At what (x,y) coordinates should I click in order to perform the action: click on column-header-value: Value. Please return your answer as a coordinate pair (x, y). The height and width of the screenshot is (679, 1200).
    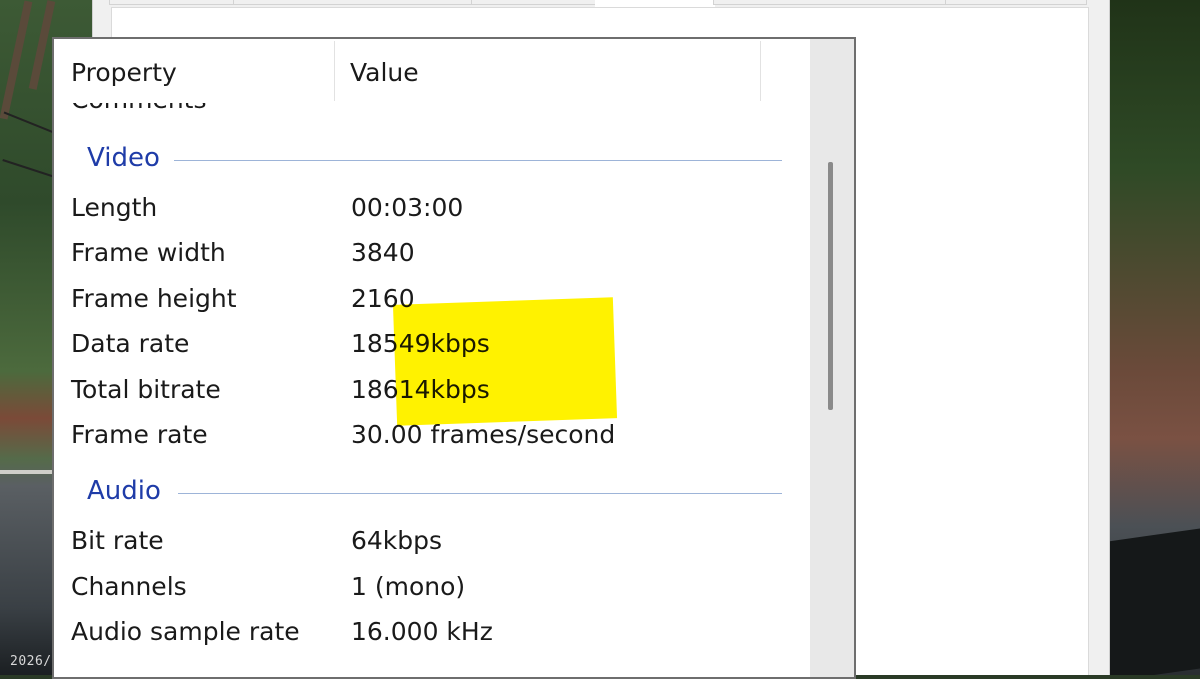
    Looking at the image, I should click on (555, 71).